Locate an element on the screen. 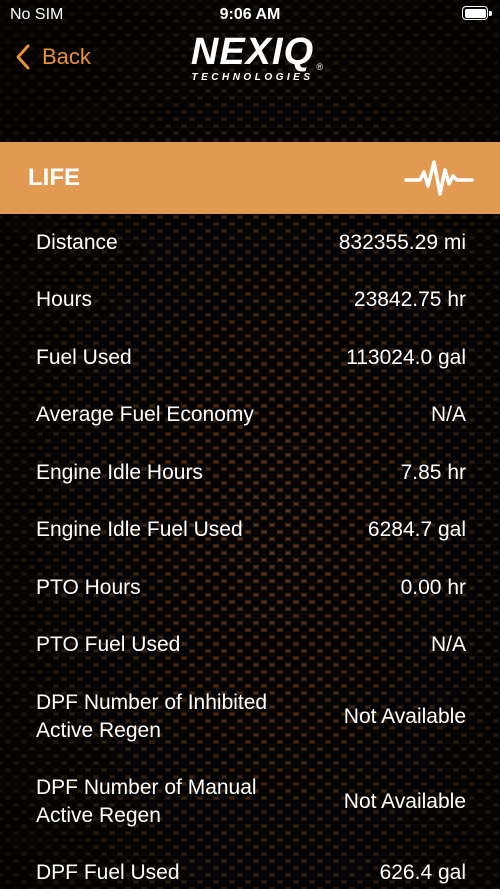 The width and height of the screenshot is (500, 889). row-value: 626.4 gal is located at coordinates (422, 872).